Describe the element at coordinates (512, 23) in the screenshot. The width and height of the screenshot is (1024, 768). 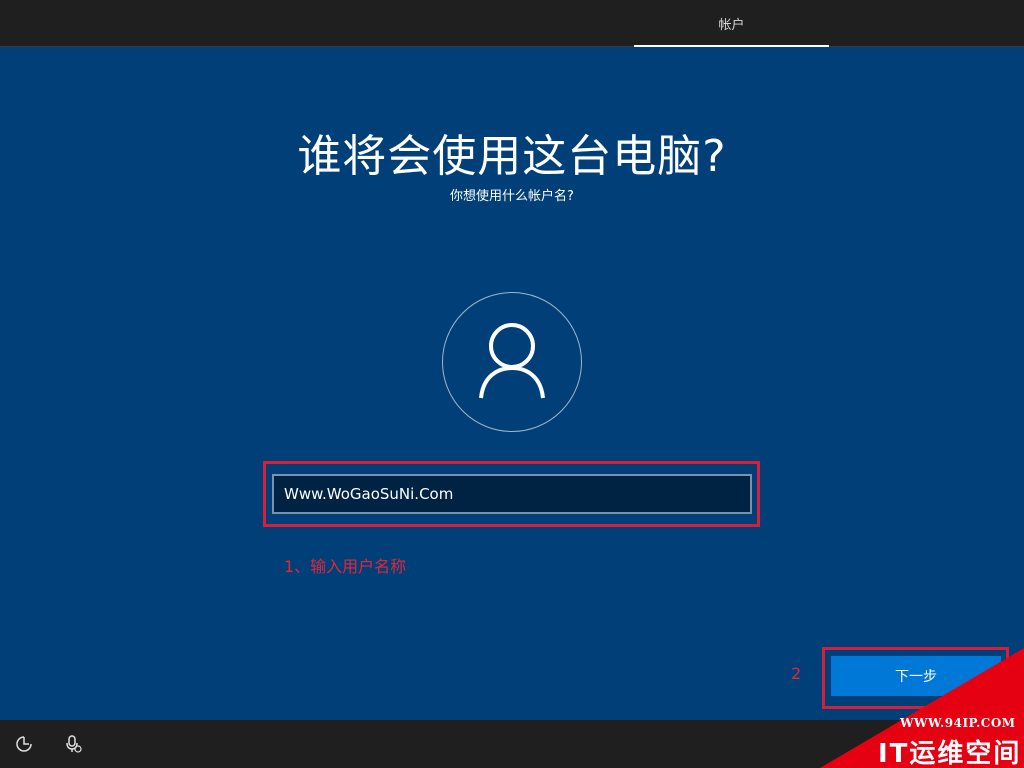
I see `top-bar` at that location.